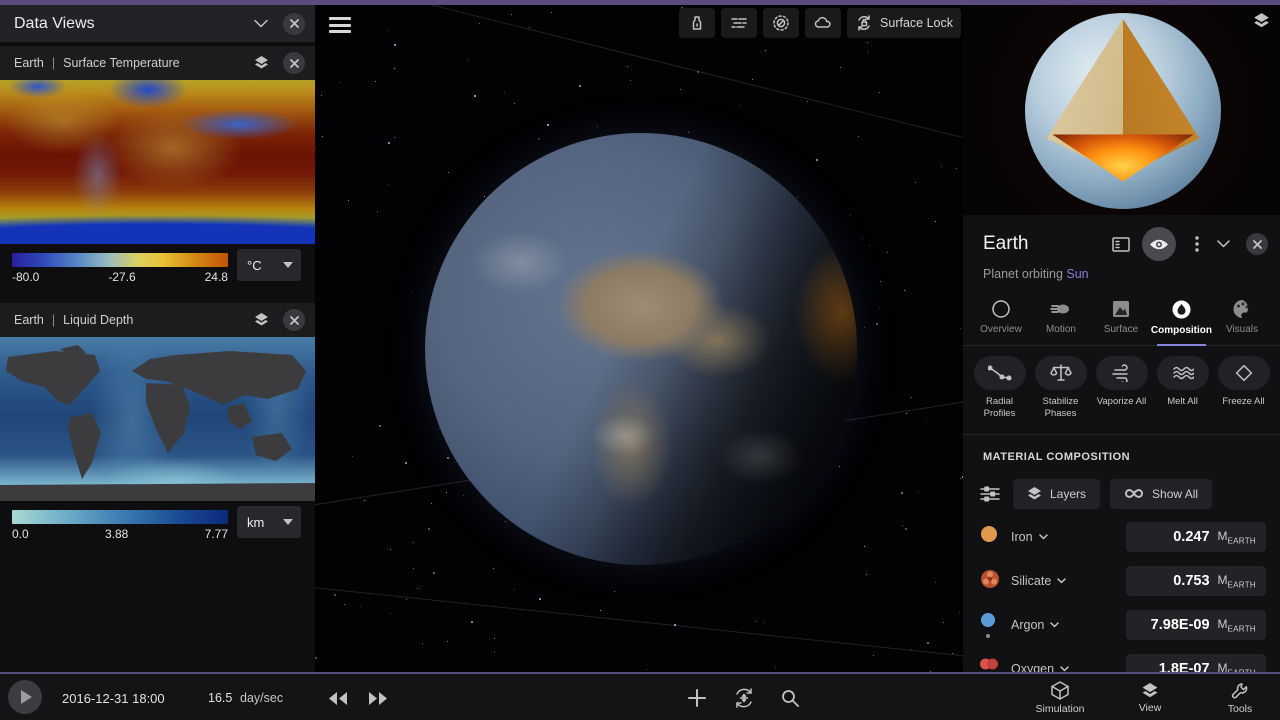 The height and width of the screenshot is (720, 1280). I want to click on search-icon, so click(790, 698).